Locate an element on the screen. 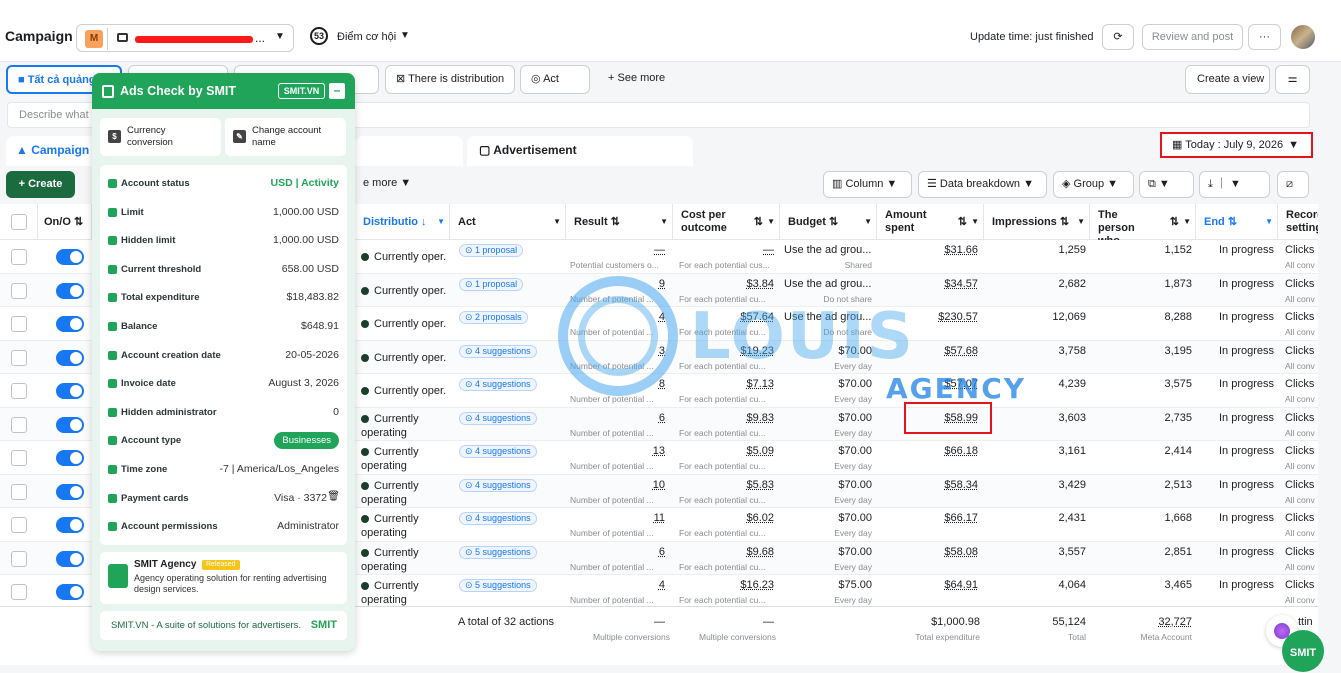  cost-value: $5.09 is located at coordinates (723, 451).